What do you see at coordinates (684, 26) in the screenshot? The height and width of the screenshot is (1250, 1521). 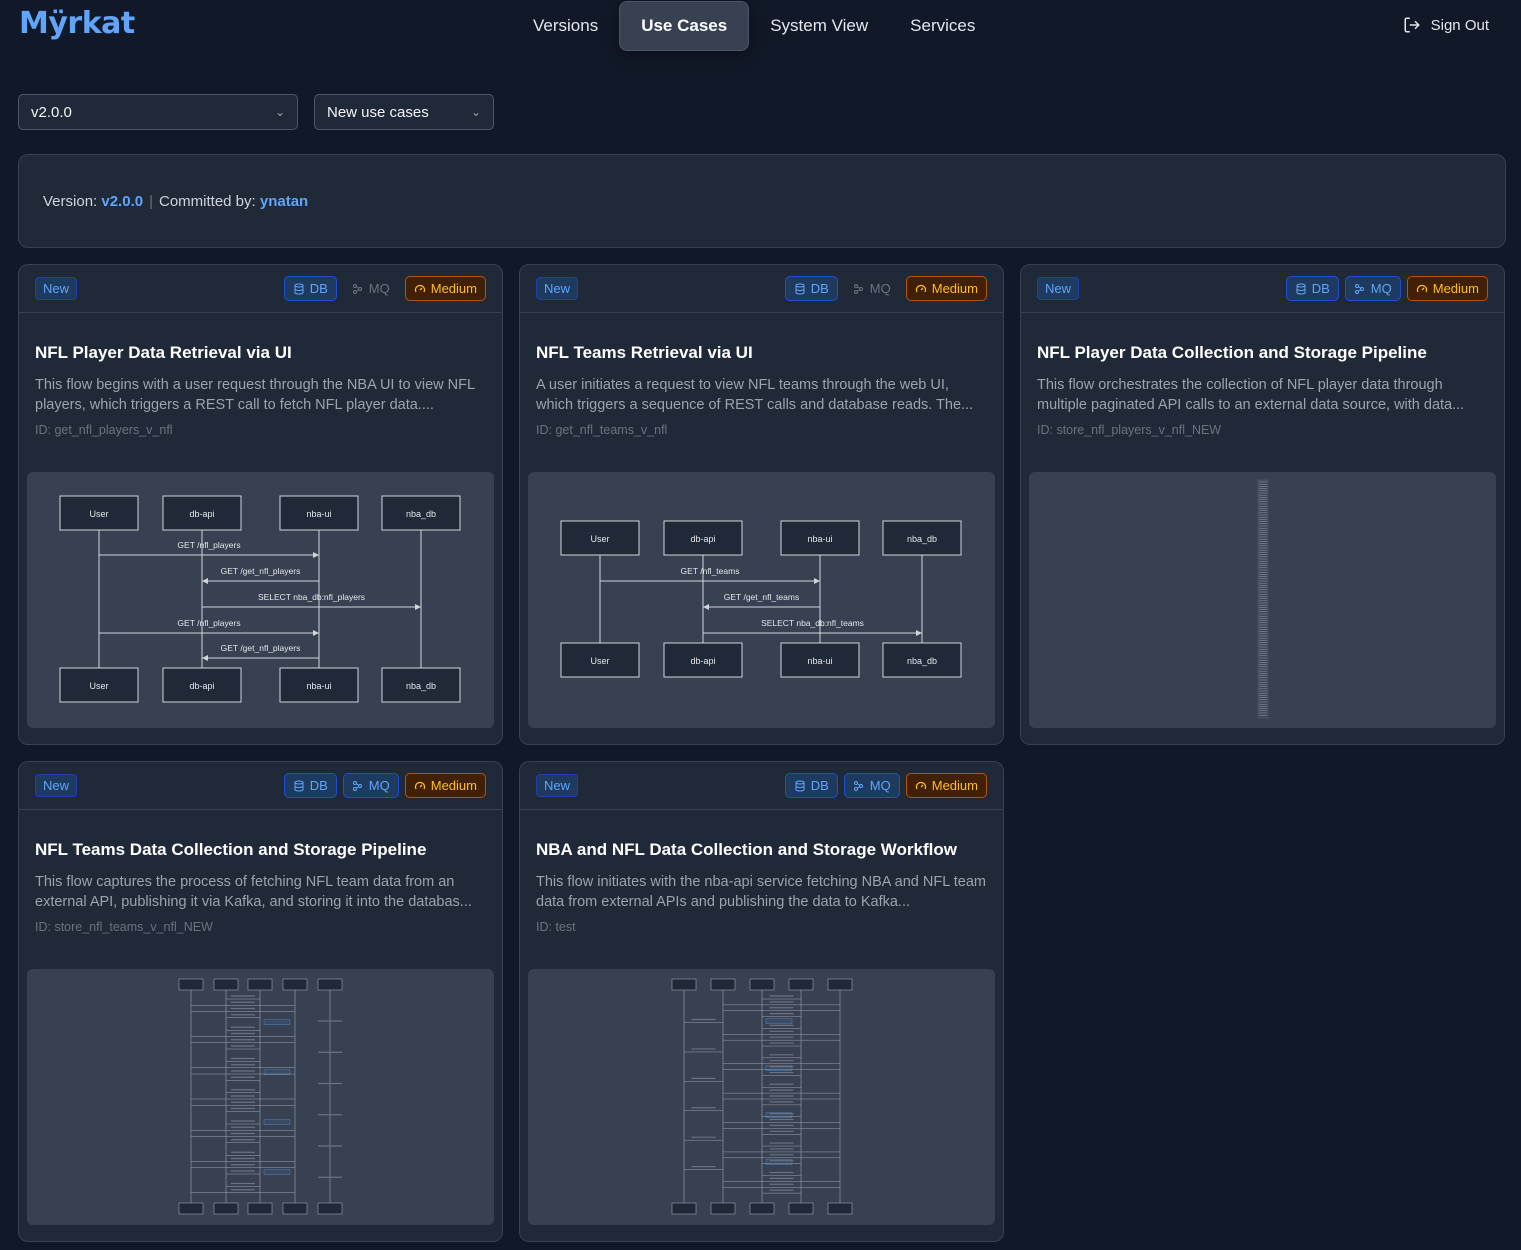 I see `tab-use-cases: Use Cases` at bounding box center [684, 26].